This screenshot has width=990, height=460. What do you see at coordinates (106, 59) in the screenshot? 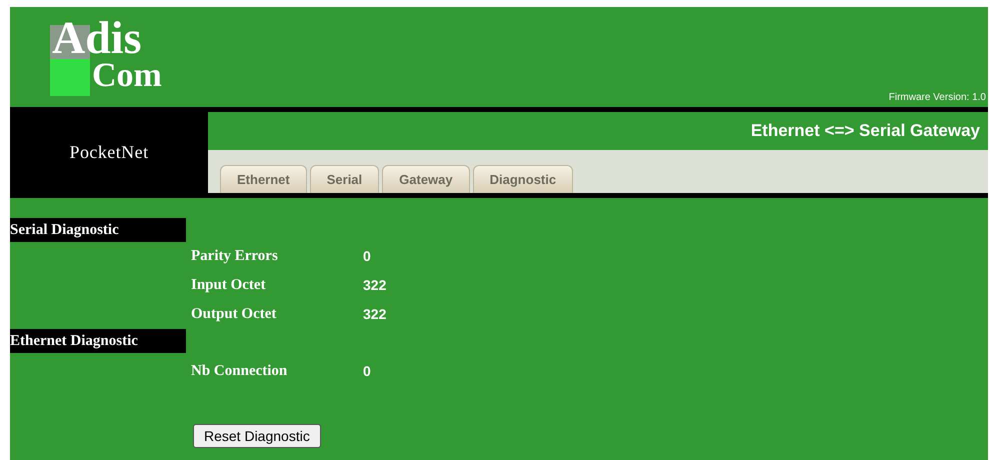
I see `logo: Adis Com` at bounding box center [106, 59].